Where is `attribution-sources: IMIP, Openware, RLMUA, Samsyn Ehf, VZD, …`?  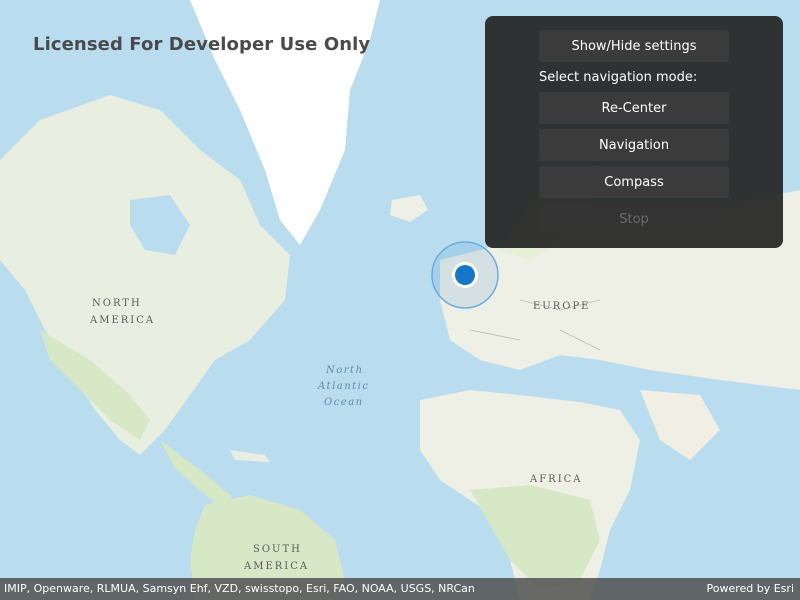 attribution-sources: IMIP, Openware, RLMUA, Samsyn Ehf, VZD, … is located at coordinates (239, 588).